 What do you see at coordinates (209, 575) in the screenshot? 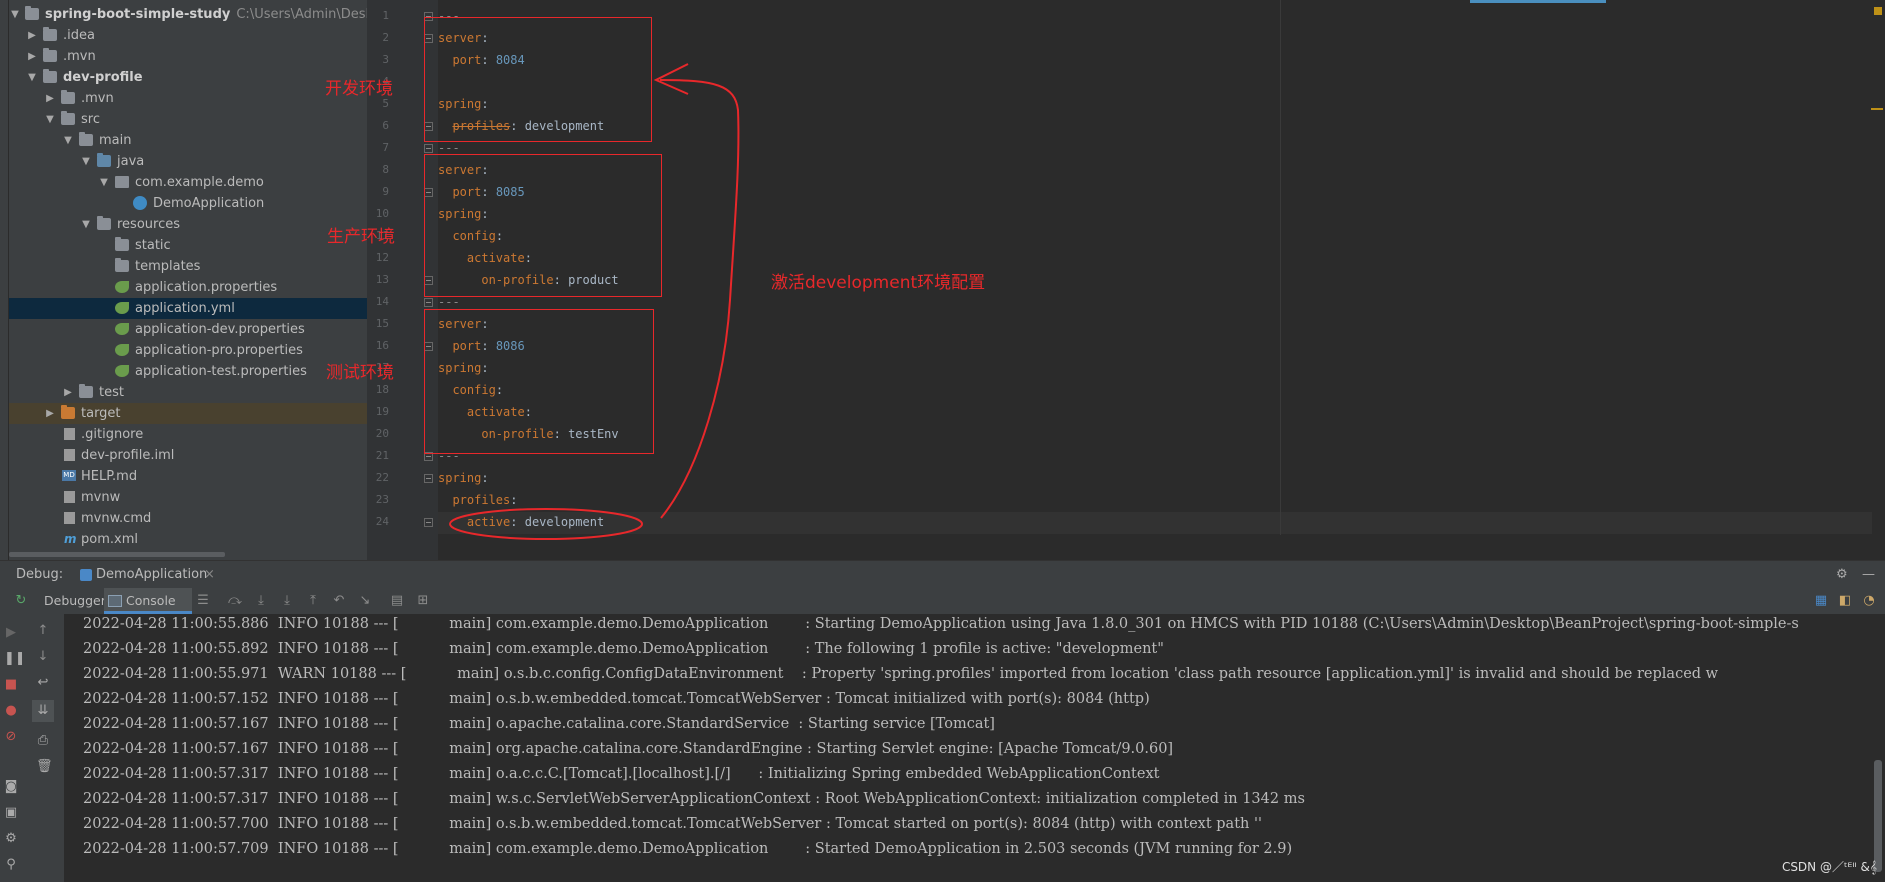
I see `close-tab-icon: ×` at bounding box center [209, 575].